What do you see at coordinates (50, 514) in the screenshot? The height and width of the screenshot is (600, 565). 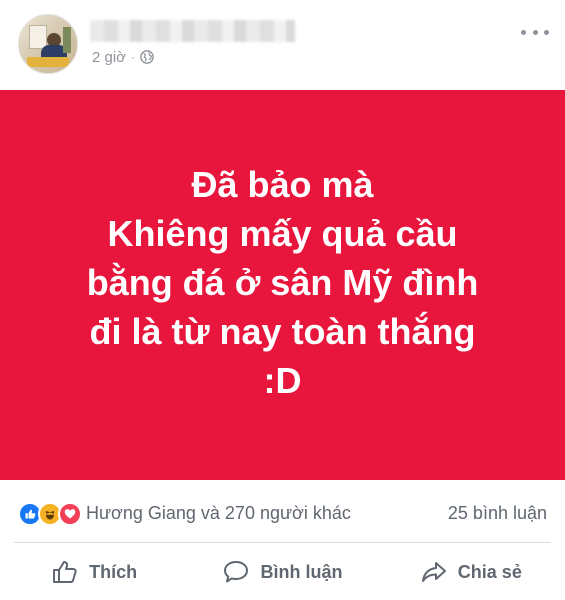 I see `reaction-icons` at bounding box center [50, 514].